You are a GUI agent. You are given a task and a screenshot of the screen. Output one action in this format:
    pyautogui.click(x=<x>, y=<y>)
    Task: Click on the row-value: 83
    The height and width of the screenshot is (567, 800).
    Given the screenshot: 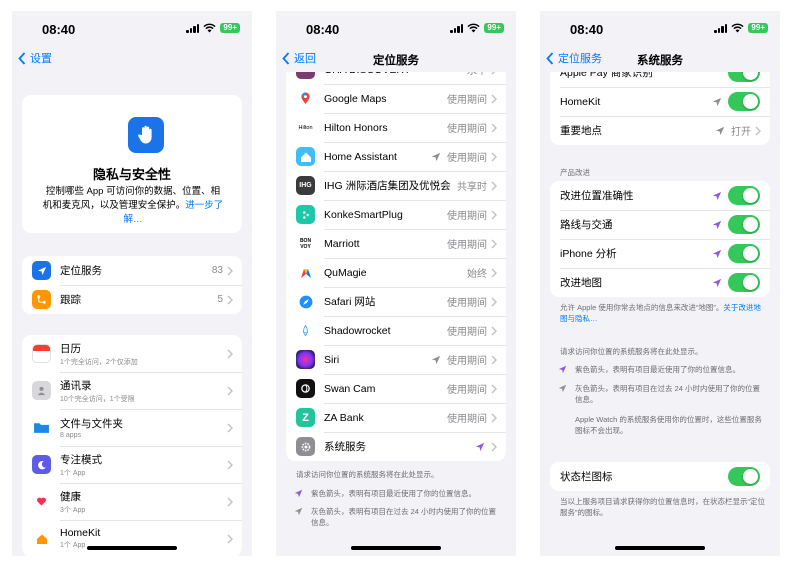 What is the action you would take?
    pyautogui.click(x=217, y=270)
    